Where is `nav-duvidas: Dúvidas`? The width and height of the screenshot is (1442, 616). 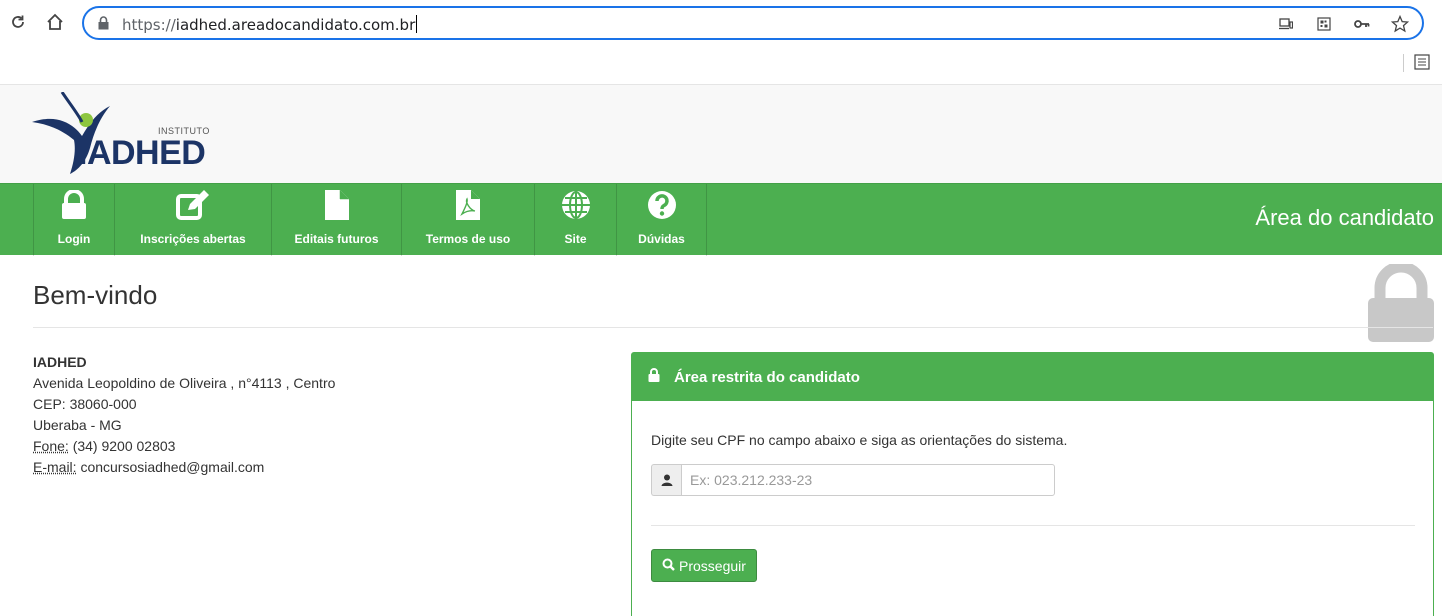 nav-duvidas: Dúvidas is located at coordinates (662, 220).